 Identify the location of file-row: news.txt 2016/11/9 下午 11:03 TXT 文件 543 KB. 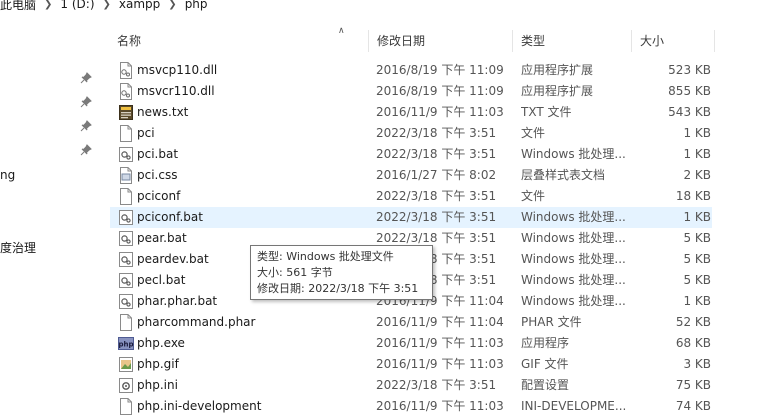
(411, 112).